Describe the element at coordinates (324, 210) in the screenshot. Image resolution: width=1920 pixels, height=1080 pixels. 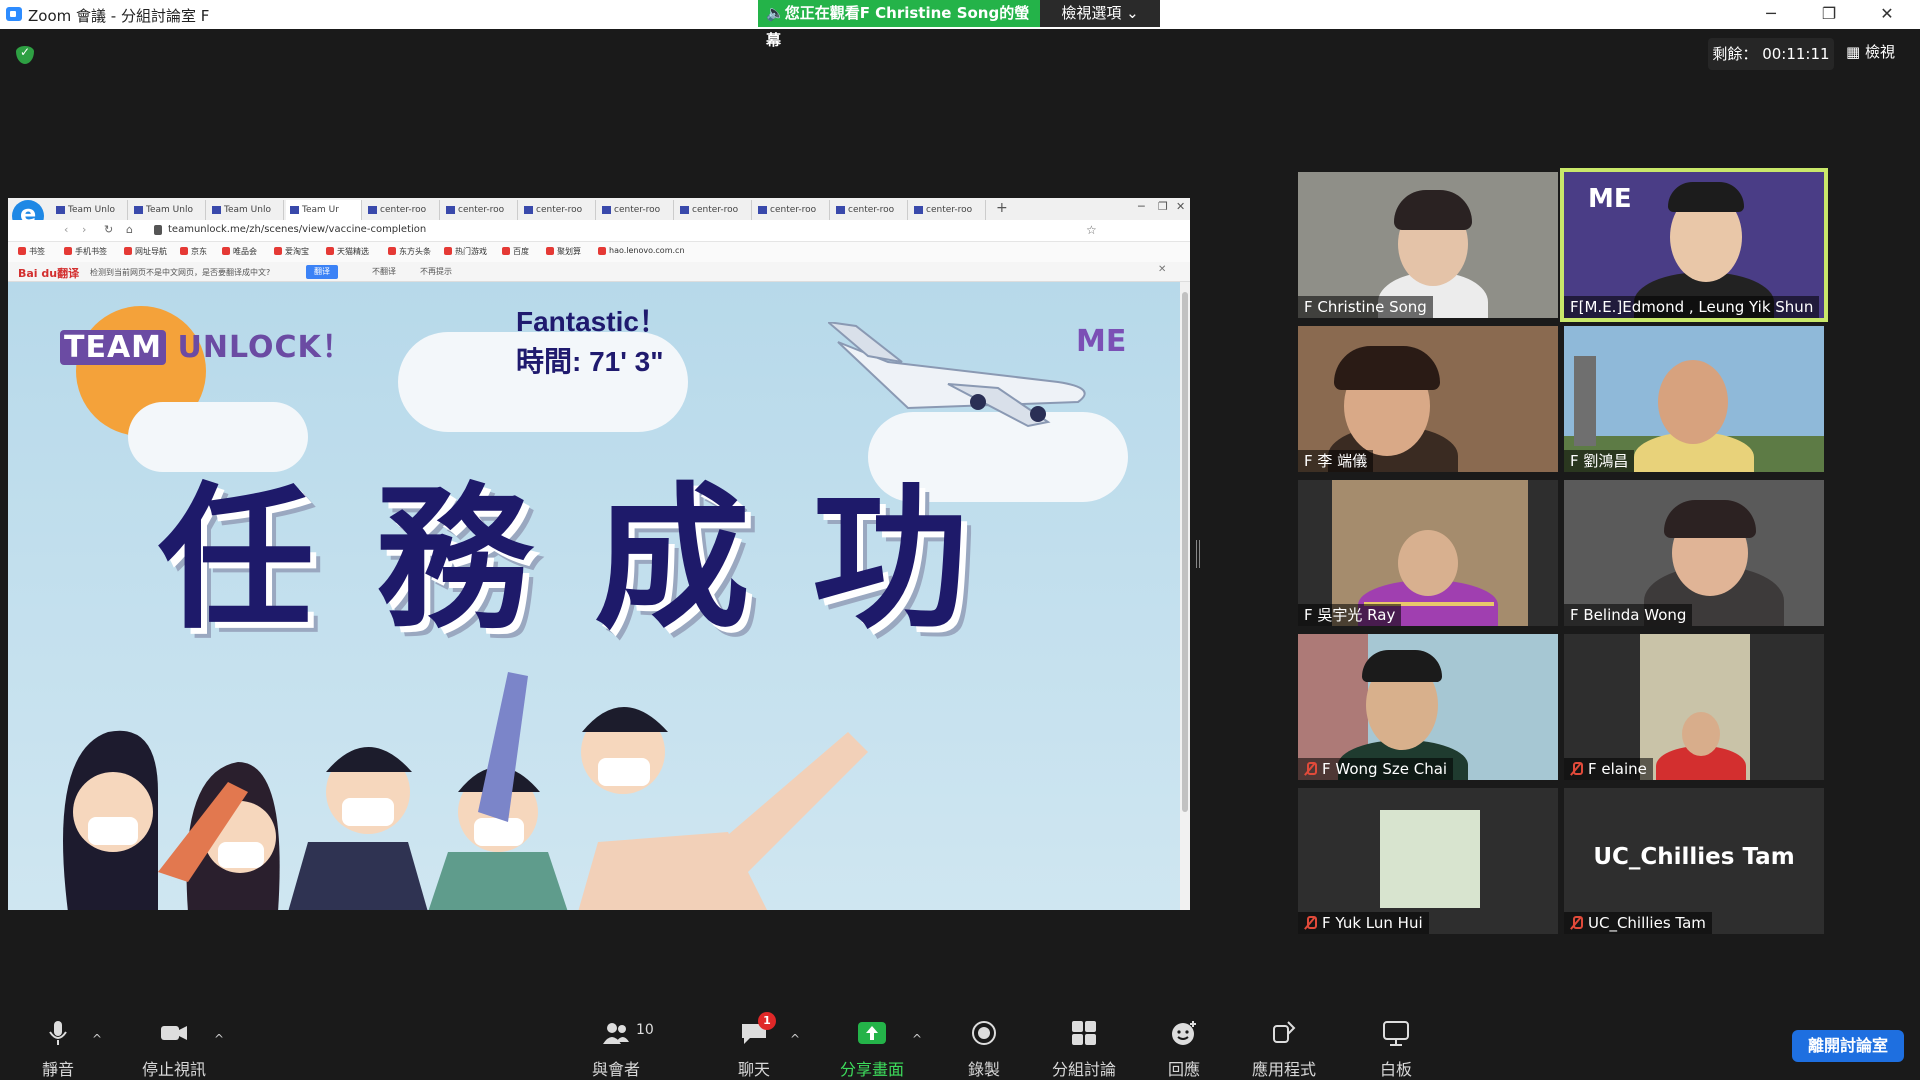
I see `browser-tab-active: Team Ur` at that location.